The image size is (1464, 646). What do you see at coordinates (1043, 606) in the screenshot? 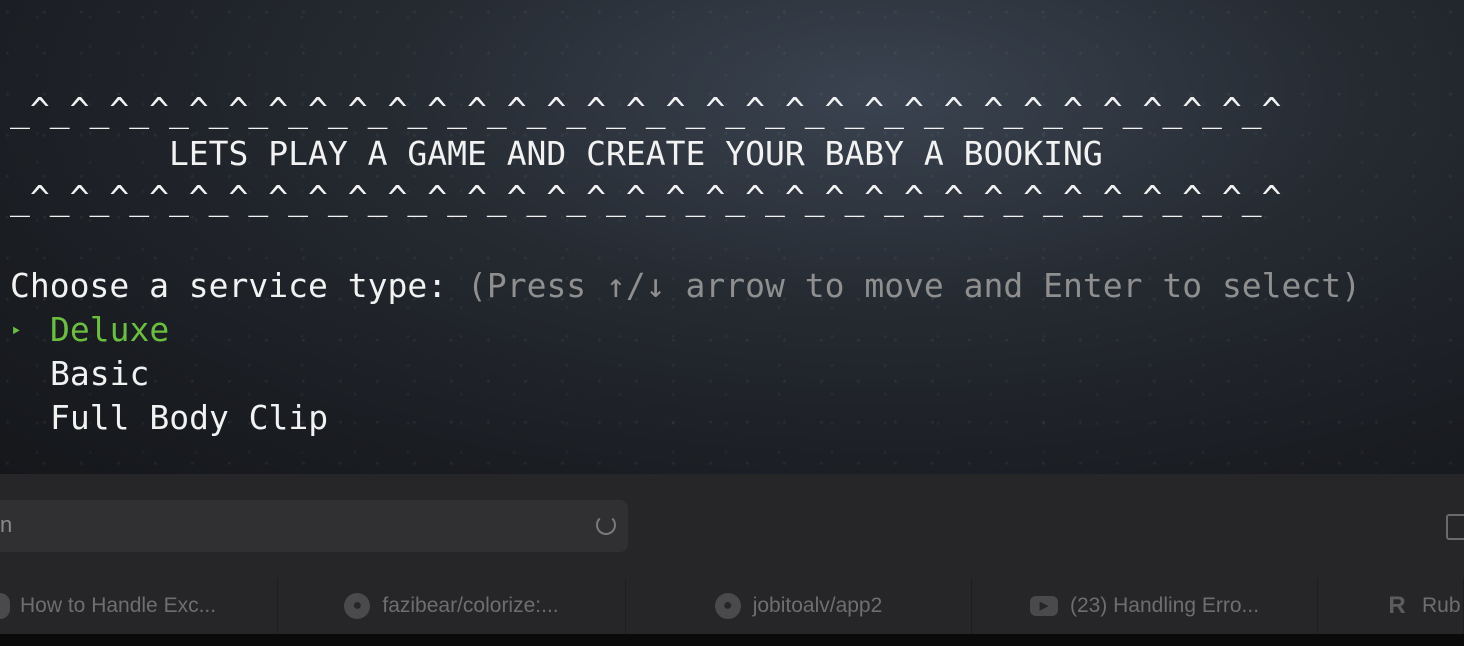
I see `youtube-icon: ▶` at bounding box center [1043, 606].